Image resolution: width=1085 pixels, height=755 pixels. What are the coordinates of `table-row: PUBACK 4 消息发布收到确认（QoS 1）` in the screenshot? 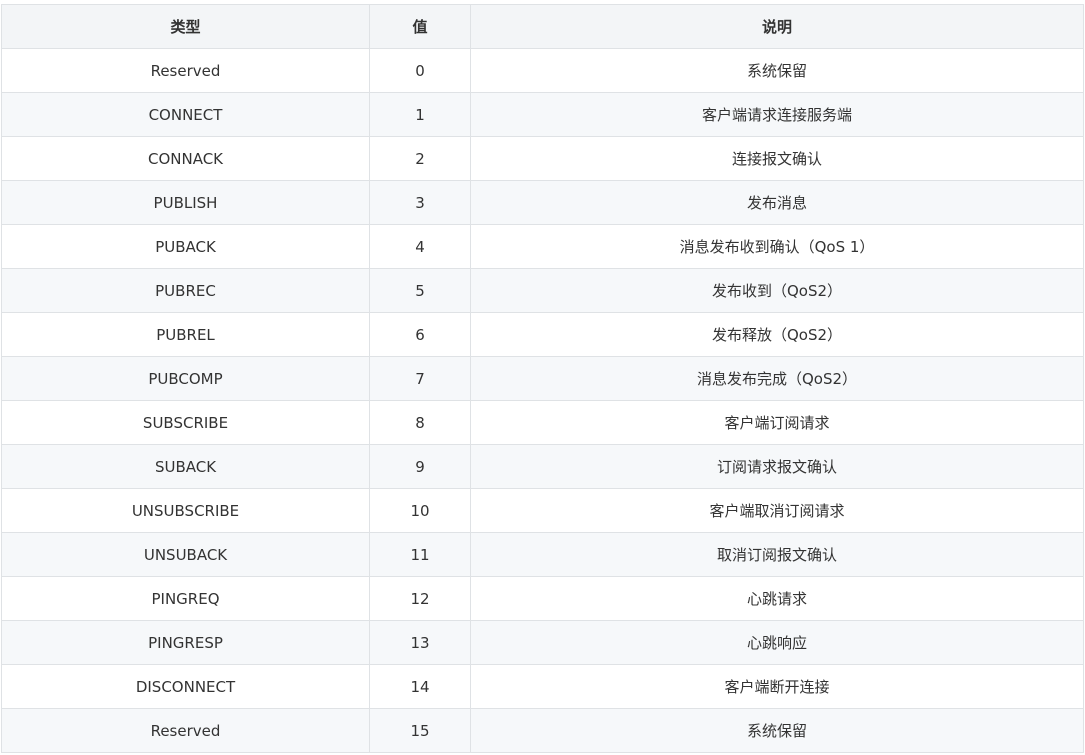 It's located at (542, 246).